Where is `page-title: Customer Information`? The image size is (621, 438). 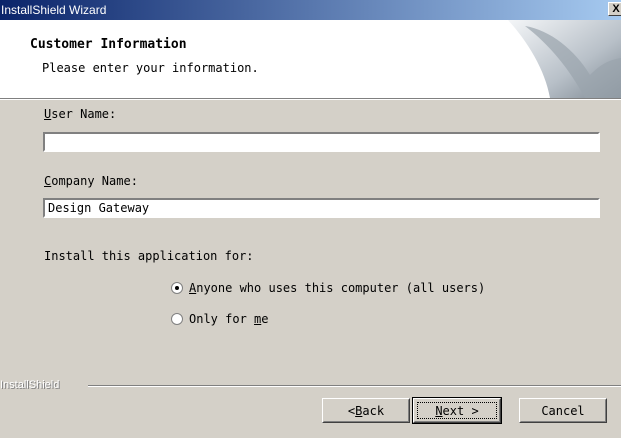
page-title: Customer Information is located at coordinates (108, 44).